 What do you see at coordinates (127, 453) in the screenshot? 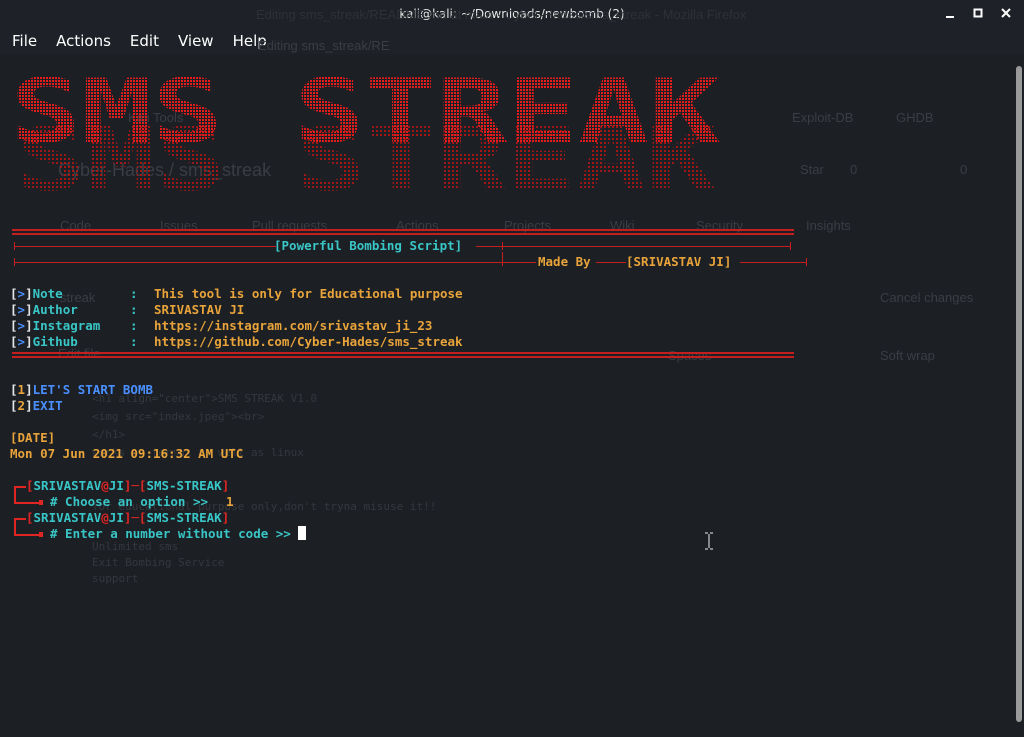
I see `date-value: Mon 07 Jun 2021 09:16:32 AM UTC` at bounding box center [127, 453].